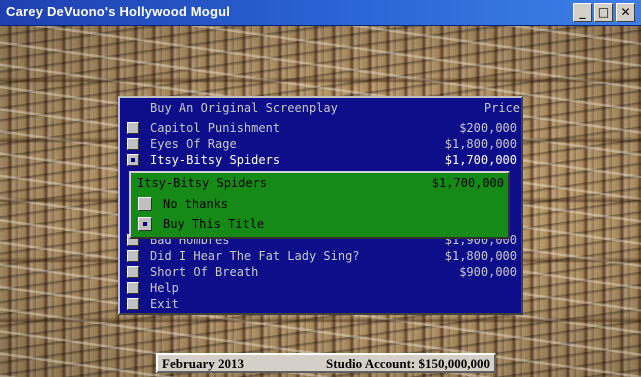  I want to click on menu-item-fat-lady-sing: Did I Hear The Fat Lady Sing? $1,800,000, so click(320, 256).